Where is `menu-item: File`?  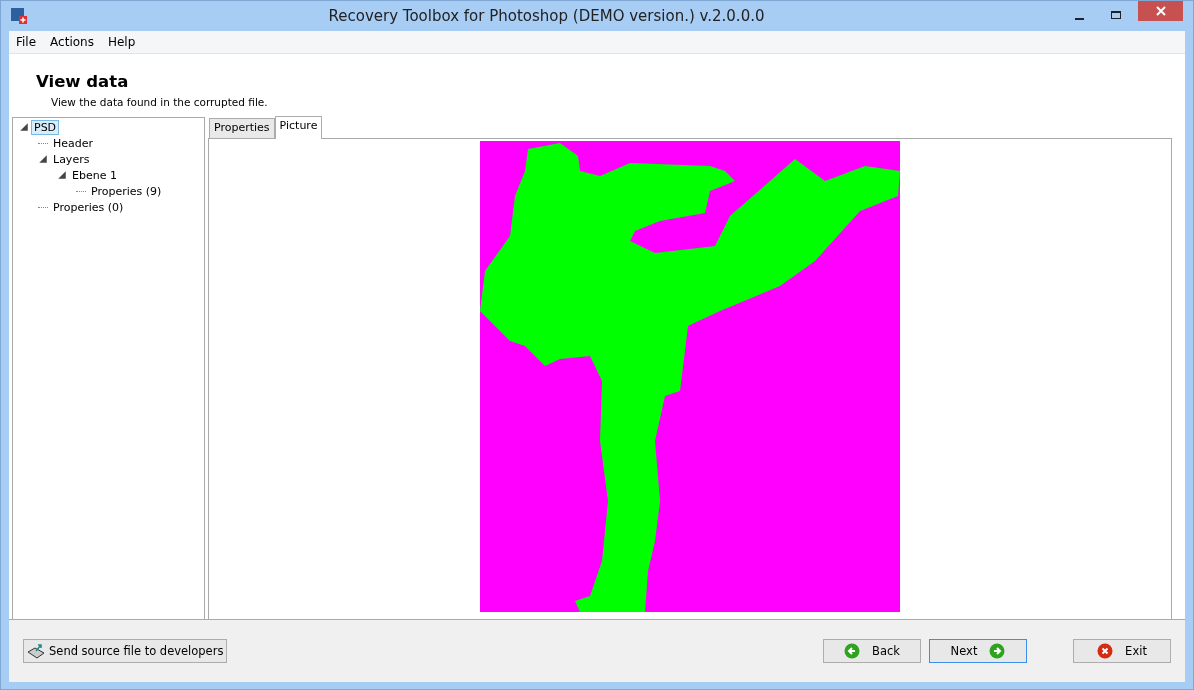
menu-item: File is located at coordinates (26, 42).